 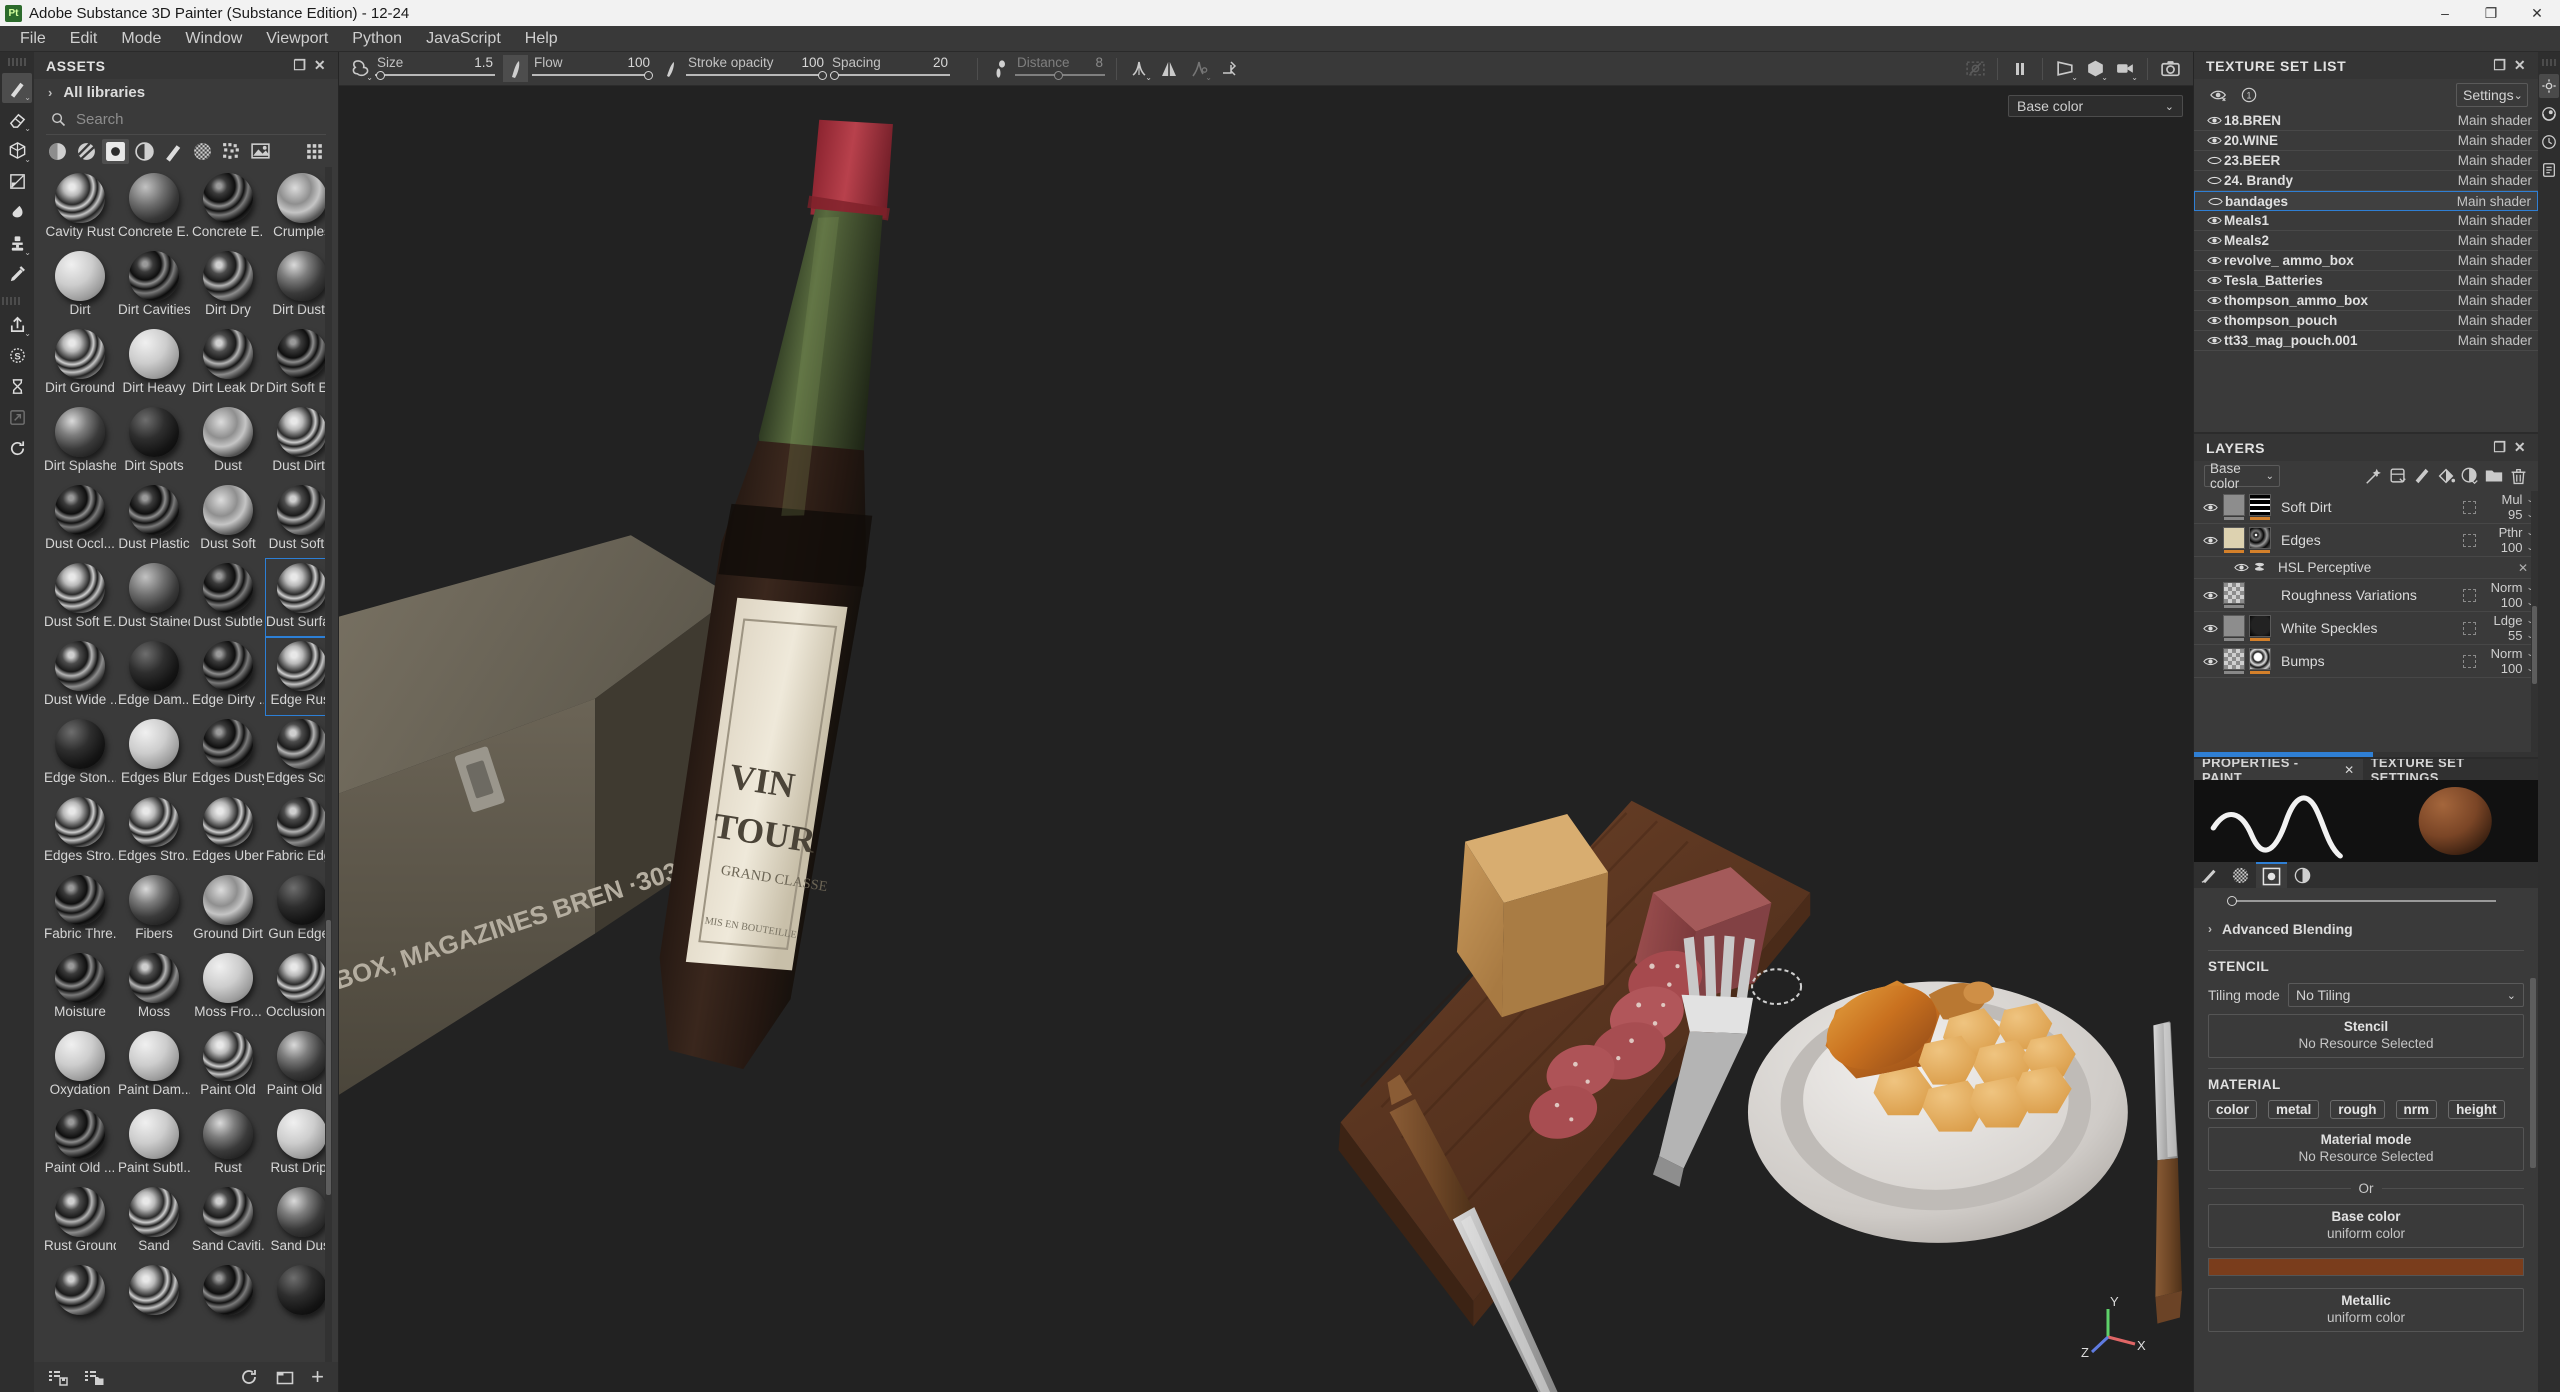 I want to click on pause-engine-icon, so click(x=2020, y=69).